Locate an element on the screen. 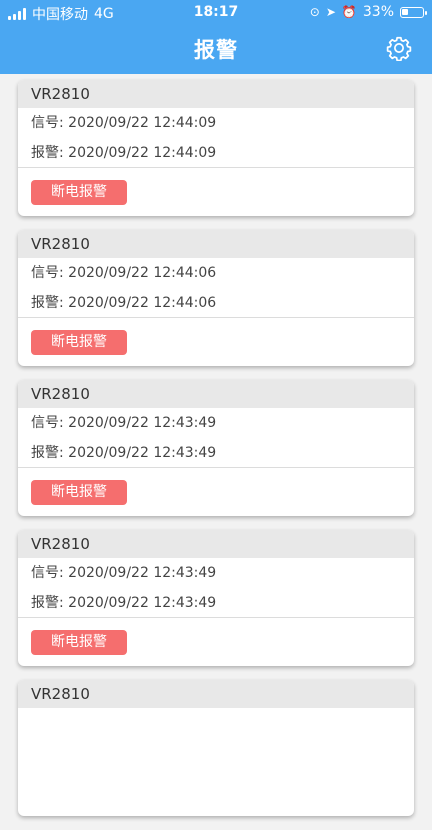 Image resolution: width=432 pixels, height=830 pixels. status-right: ⊙ ➤ ⏰ 33% is located at coordinates (368, 12).